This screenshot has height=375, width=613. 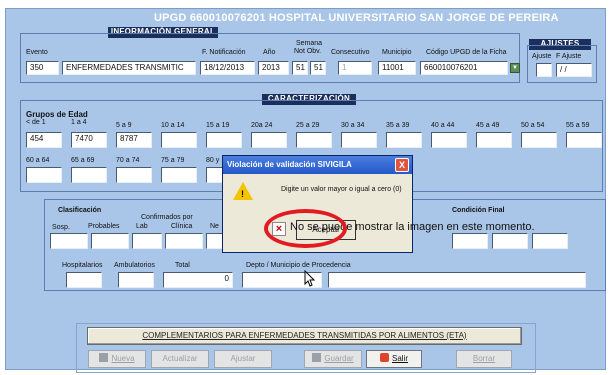 I want to click on salir-button: Salir, so click(x=394, y=359).